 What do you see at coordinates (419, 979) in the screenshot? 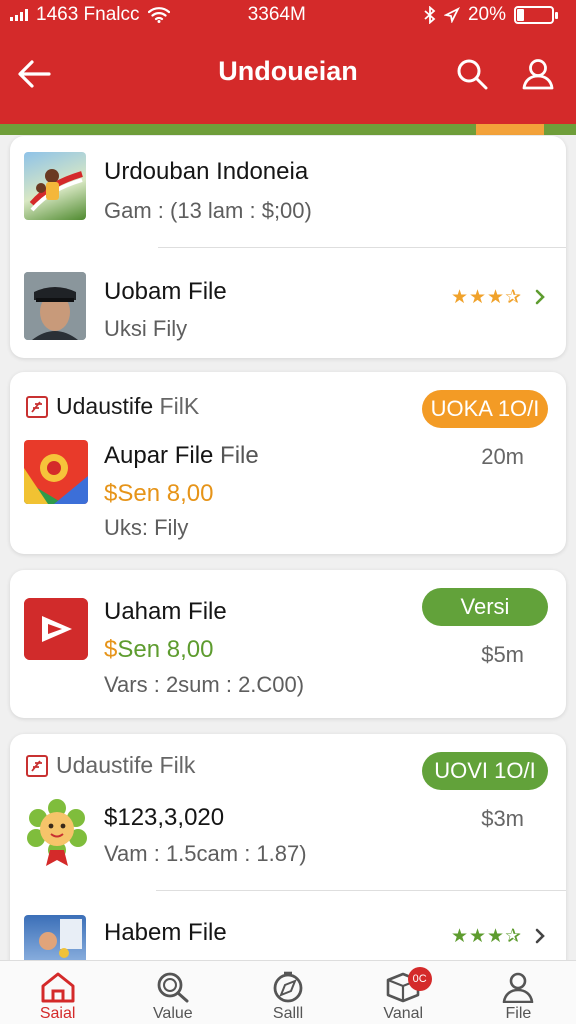
I see `notification-badge: 0C` at bounding box center [419, 979].